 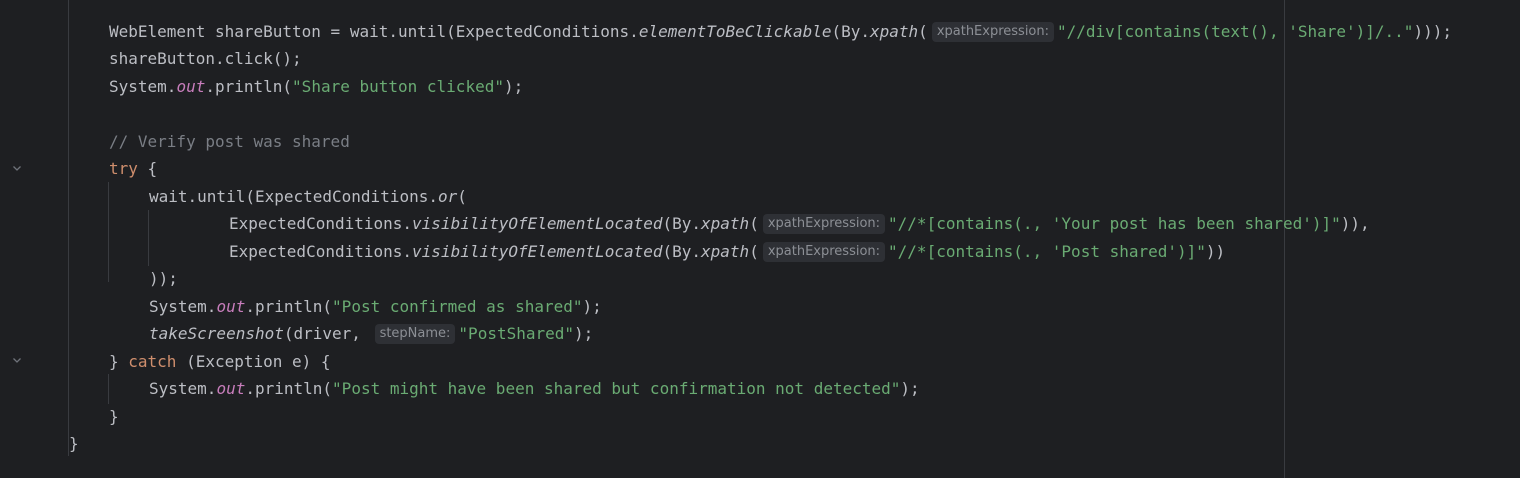 What do you see at coordinates (152, 361) in the screenshot?
I see `keyword: catch` at bounding box center [152, 361].